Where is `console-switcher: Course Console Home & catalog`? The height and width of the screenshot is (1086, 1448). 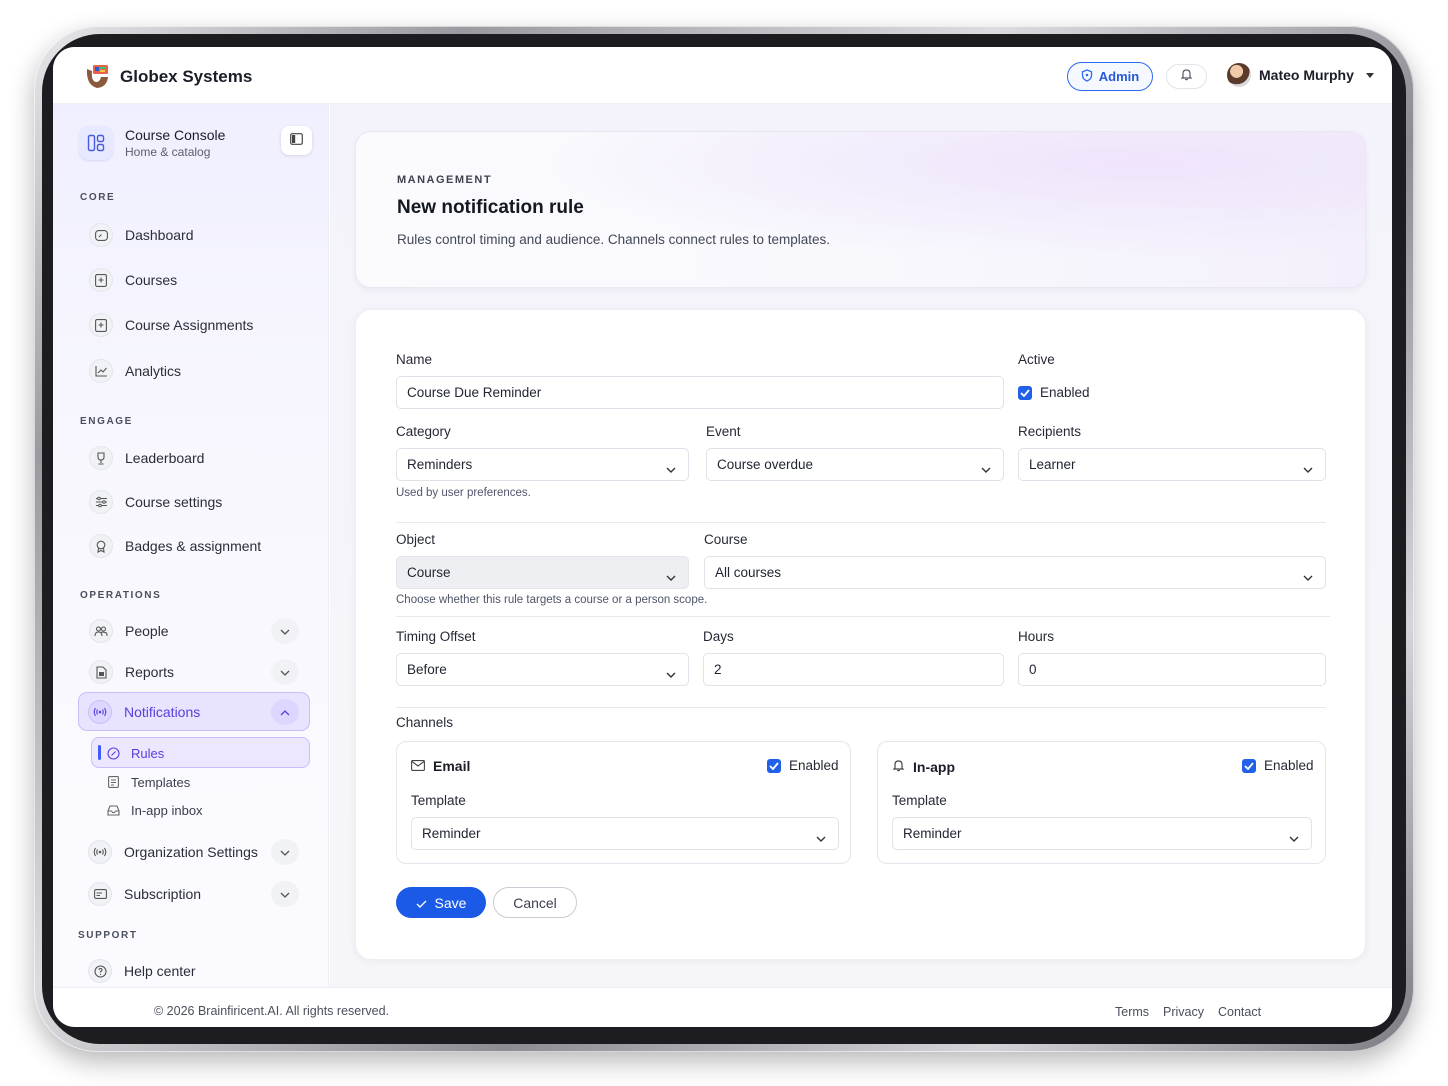 console-switcher: Course Console Home & catalog is located at coordinates (197, 143).